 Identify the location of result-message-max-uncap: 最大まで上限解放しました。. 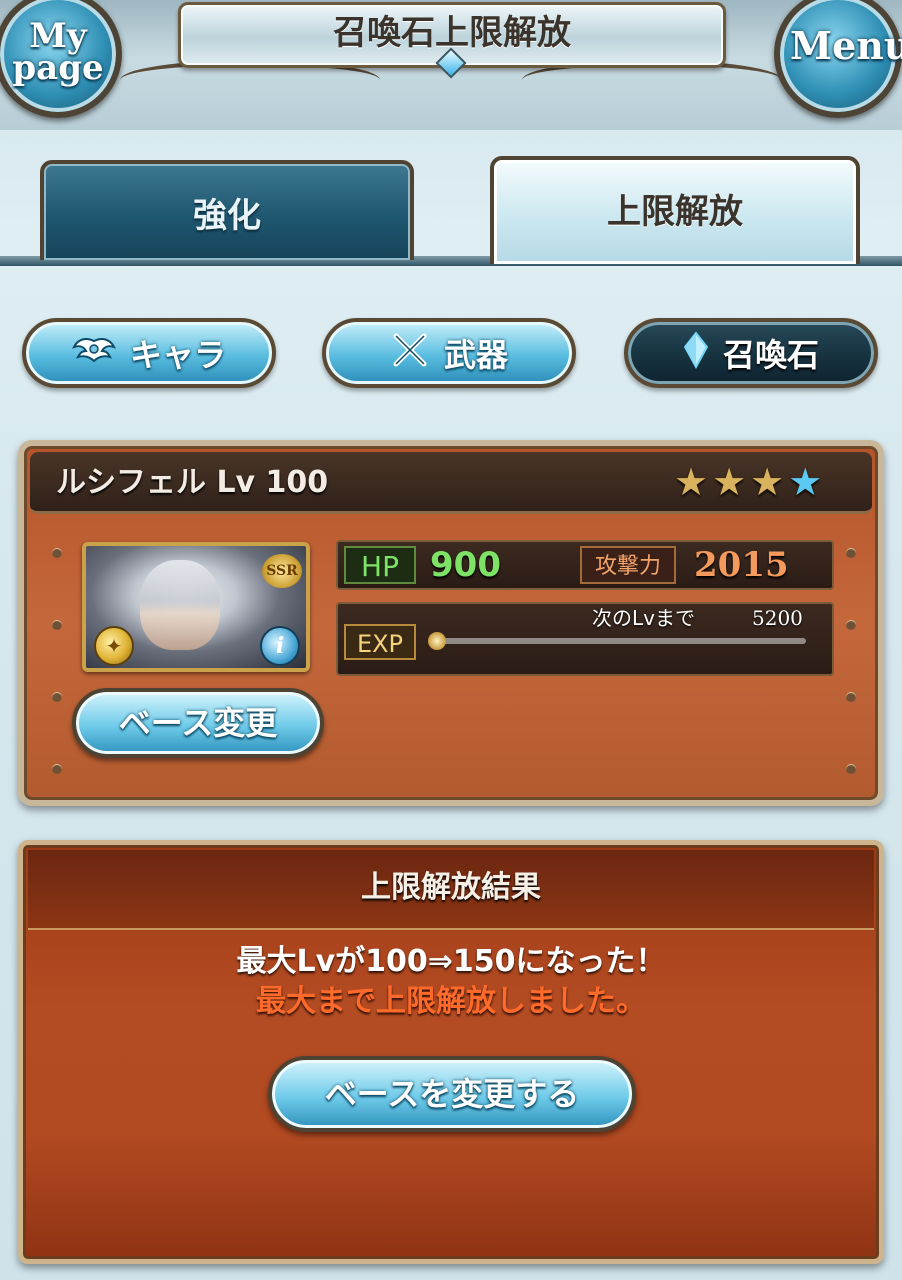
(451, 1001).